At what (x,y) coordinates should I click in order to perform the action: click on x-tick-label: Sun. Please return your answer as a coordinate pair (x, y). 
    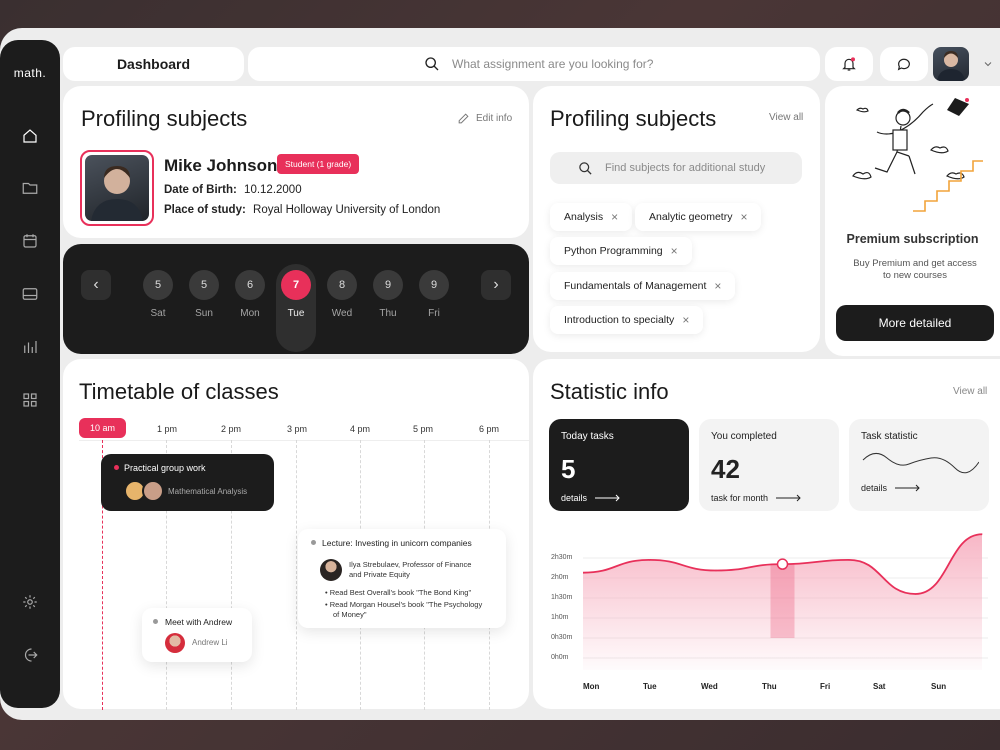
    Looking at the image, I should click on (939, 686).